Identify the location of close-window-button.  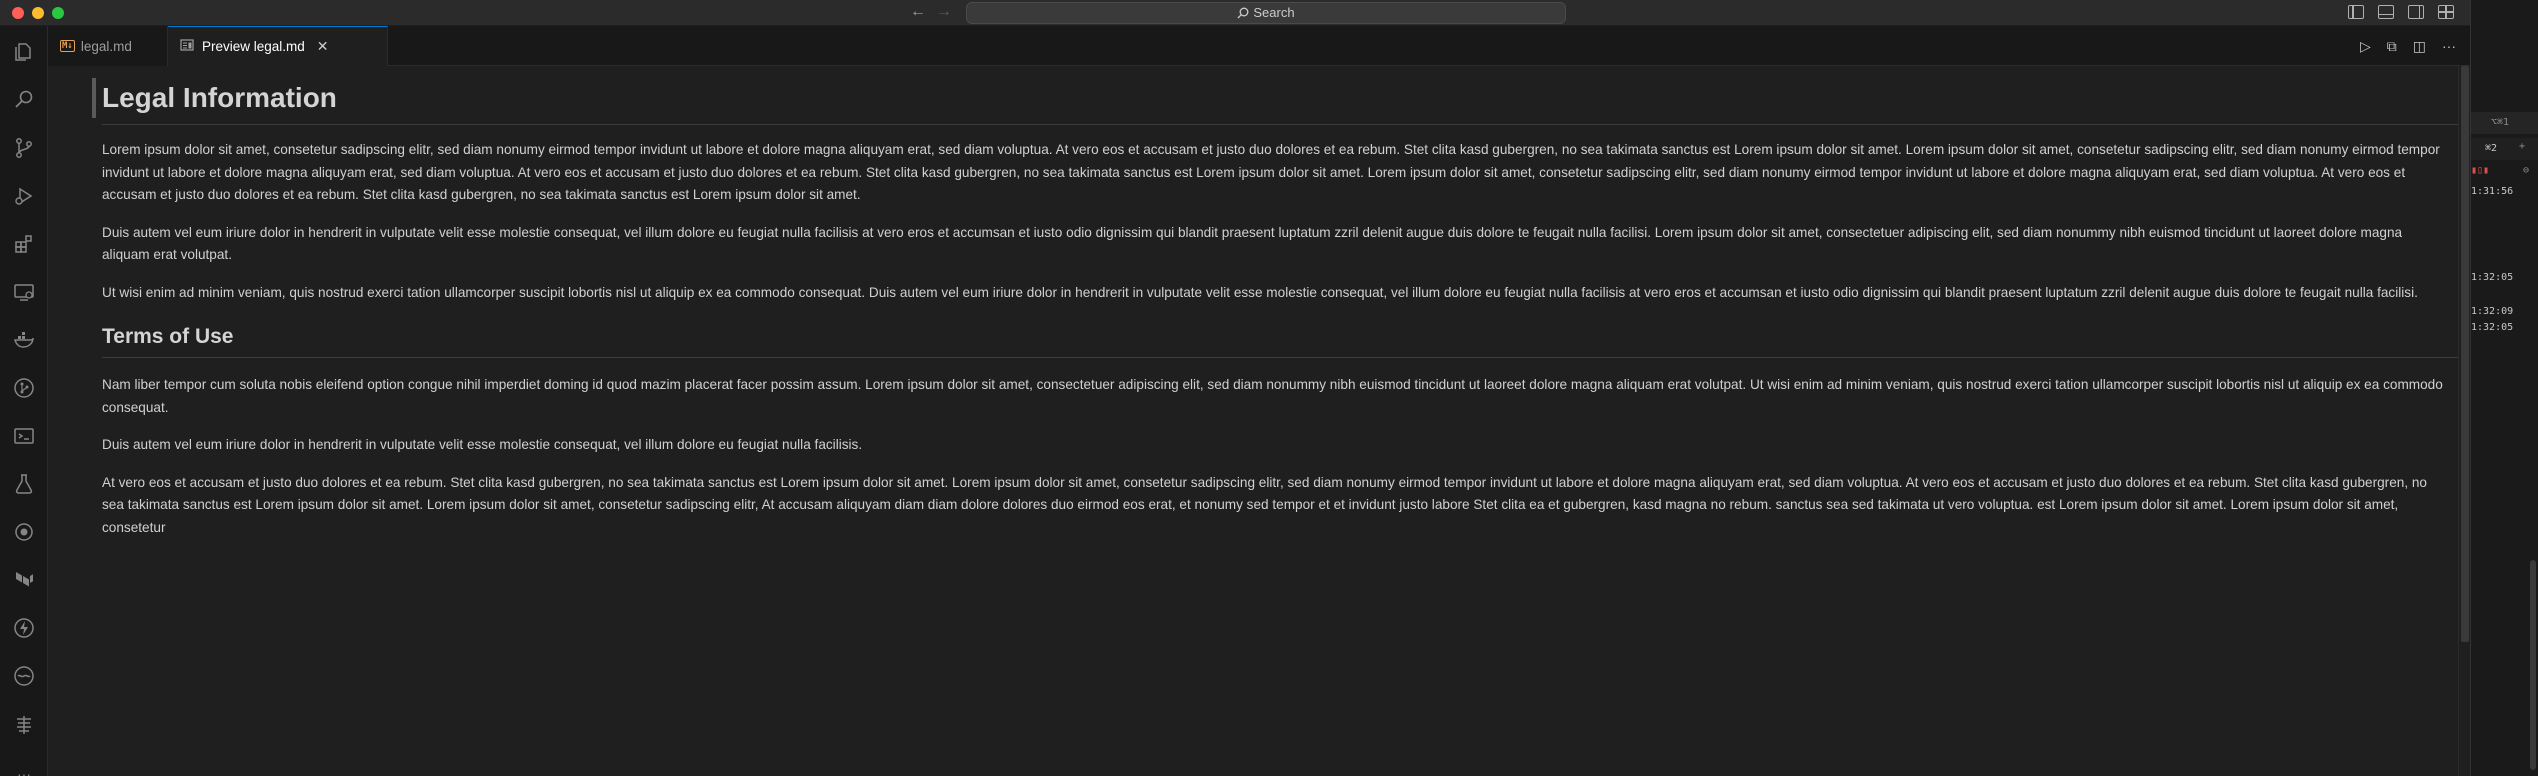
(18, 13).